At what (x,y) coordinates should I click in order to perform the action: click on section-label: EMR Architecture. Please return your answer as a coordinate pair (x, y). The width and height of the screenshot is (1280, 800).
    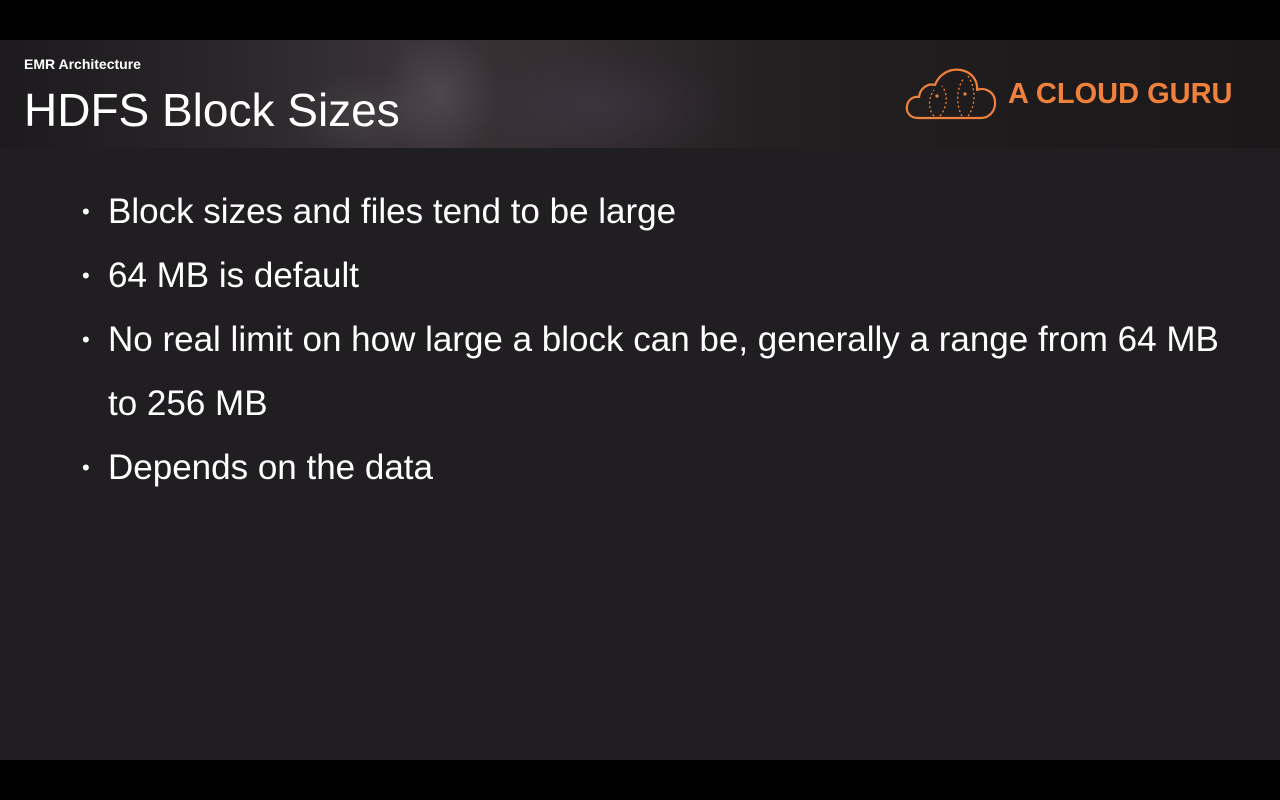
    Looking at the image, I should click on (82, 64).